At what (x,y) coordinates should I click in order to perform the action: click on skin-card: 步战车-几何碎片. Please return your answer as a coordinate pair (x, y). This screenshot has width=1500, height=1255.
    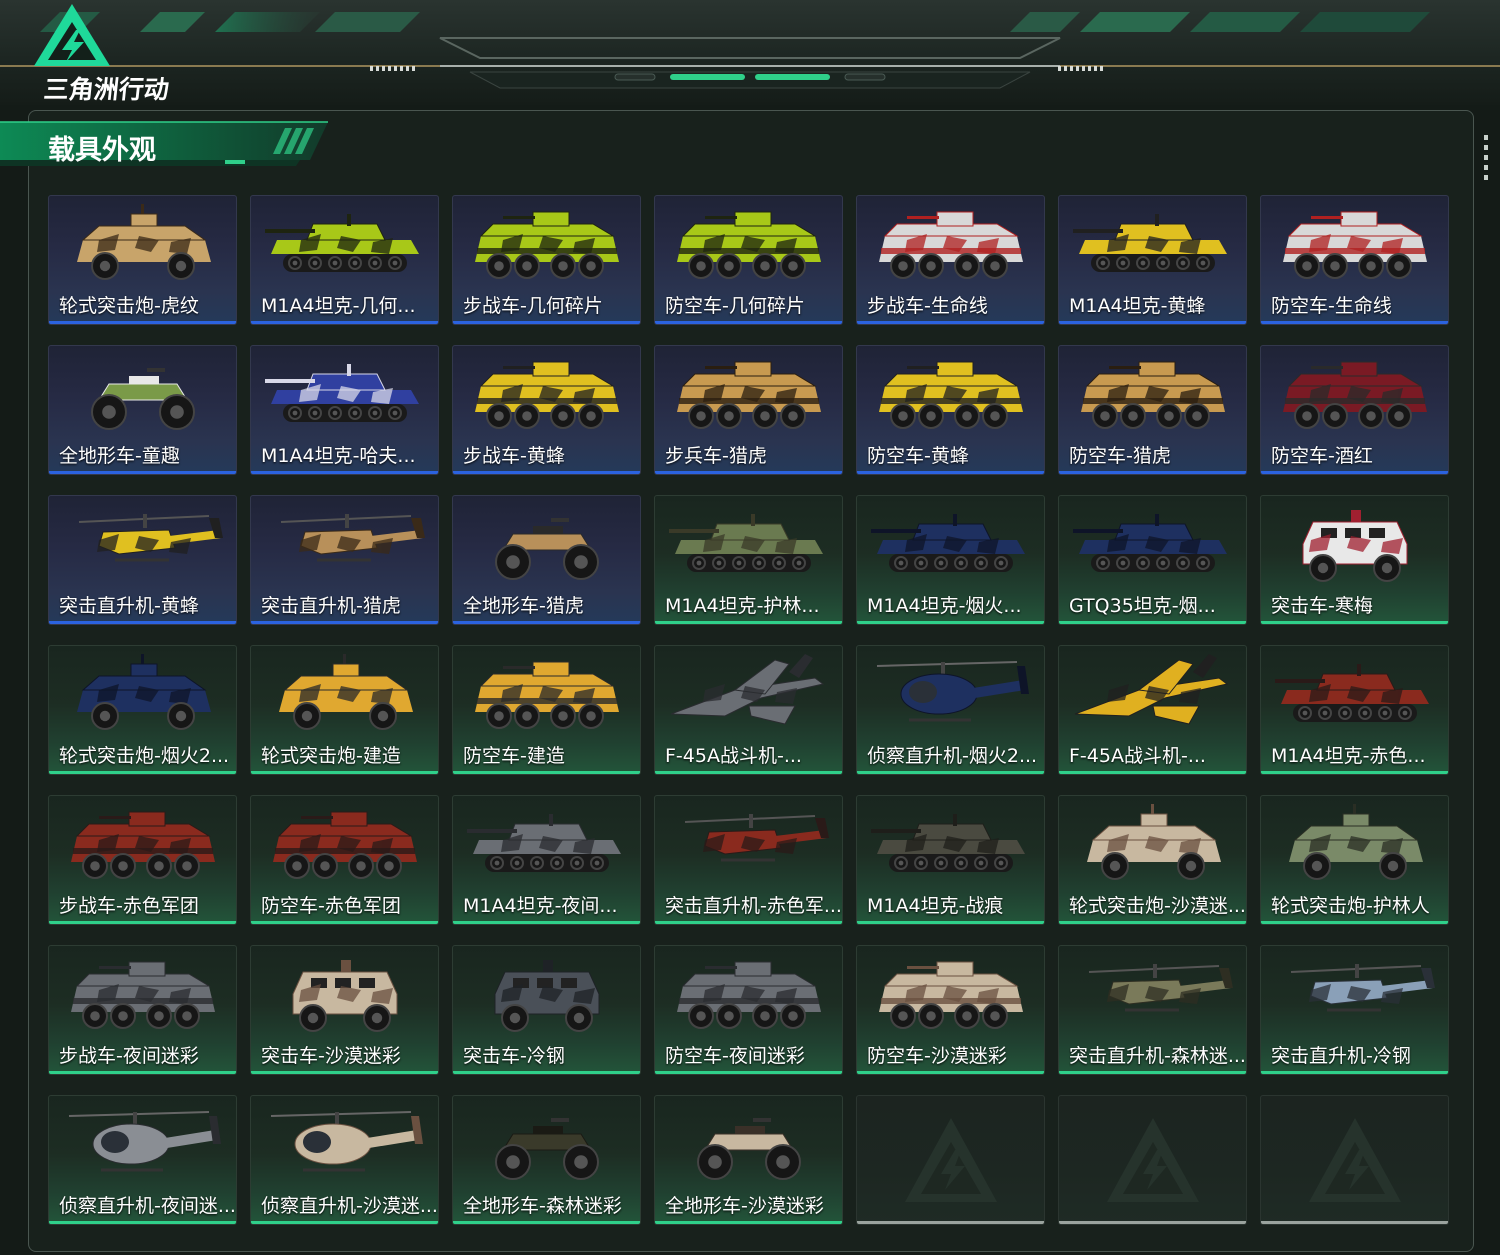
    Looking at the image, I should click on (546, 260).